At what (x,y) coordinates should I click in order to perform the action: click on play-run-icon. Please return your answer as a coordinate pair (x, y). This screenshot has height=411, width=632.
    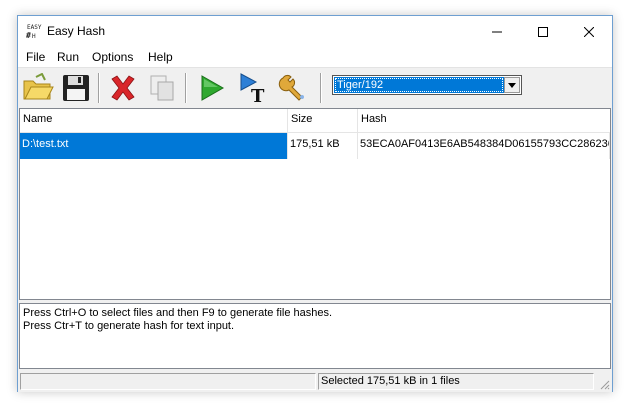
    Looking at the image, I should click on (213, 88).